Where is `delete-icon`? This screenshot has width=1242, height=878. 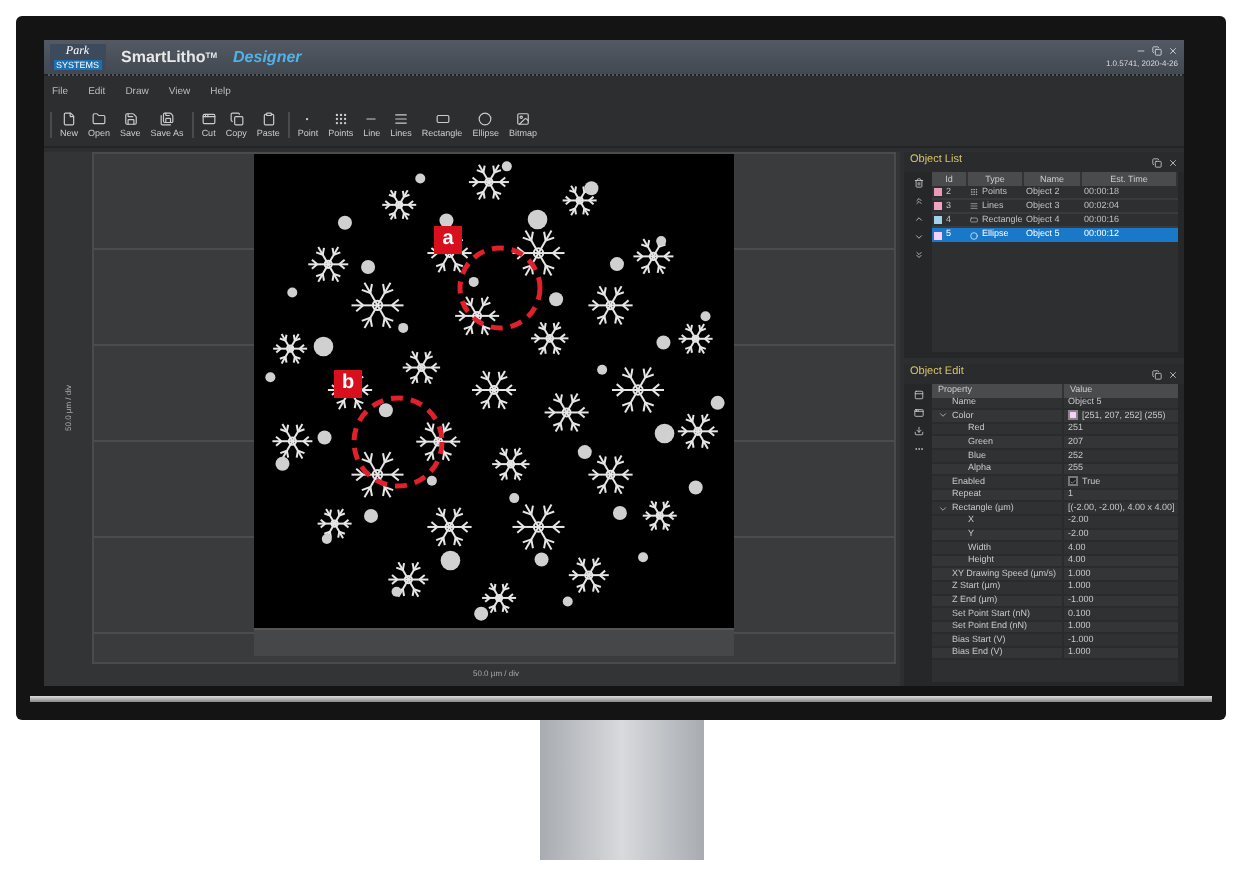
delete-icon is located at coordinates (918, 183).